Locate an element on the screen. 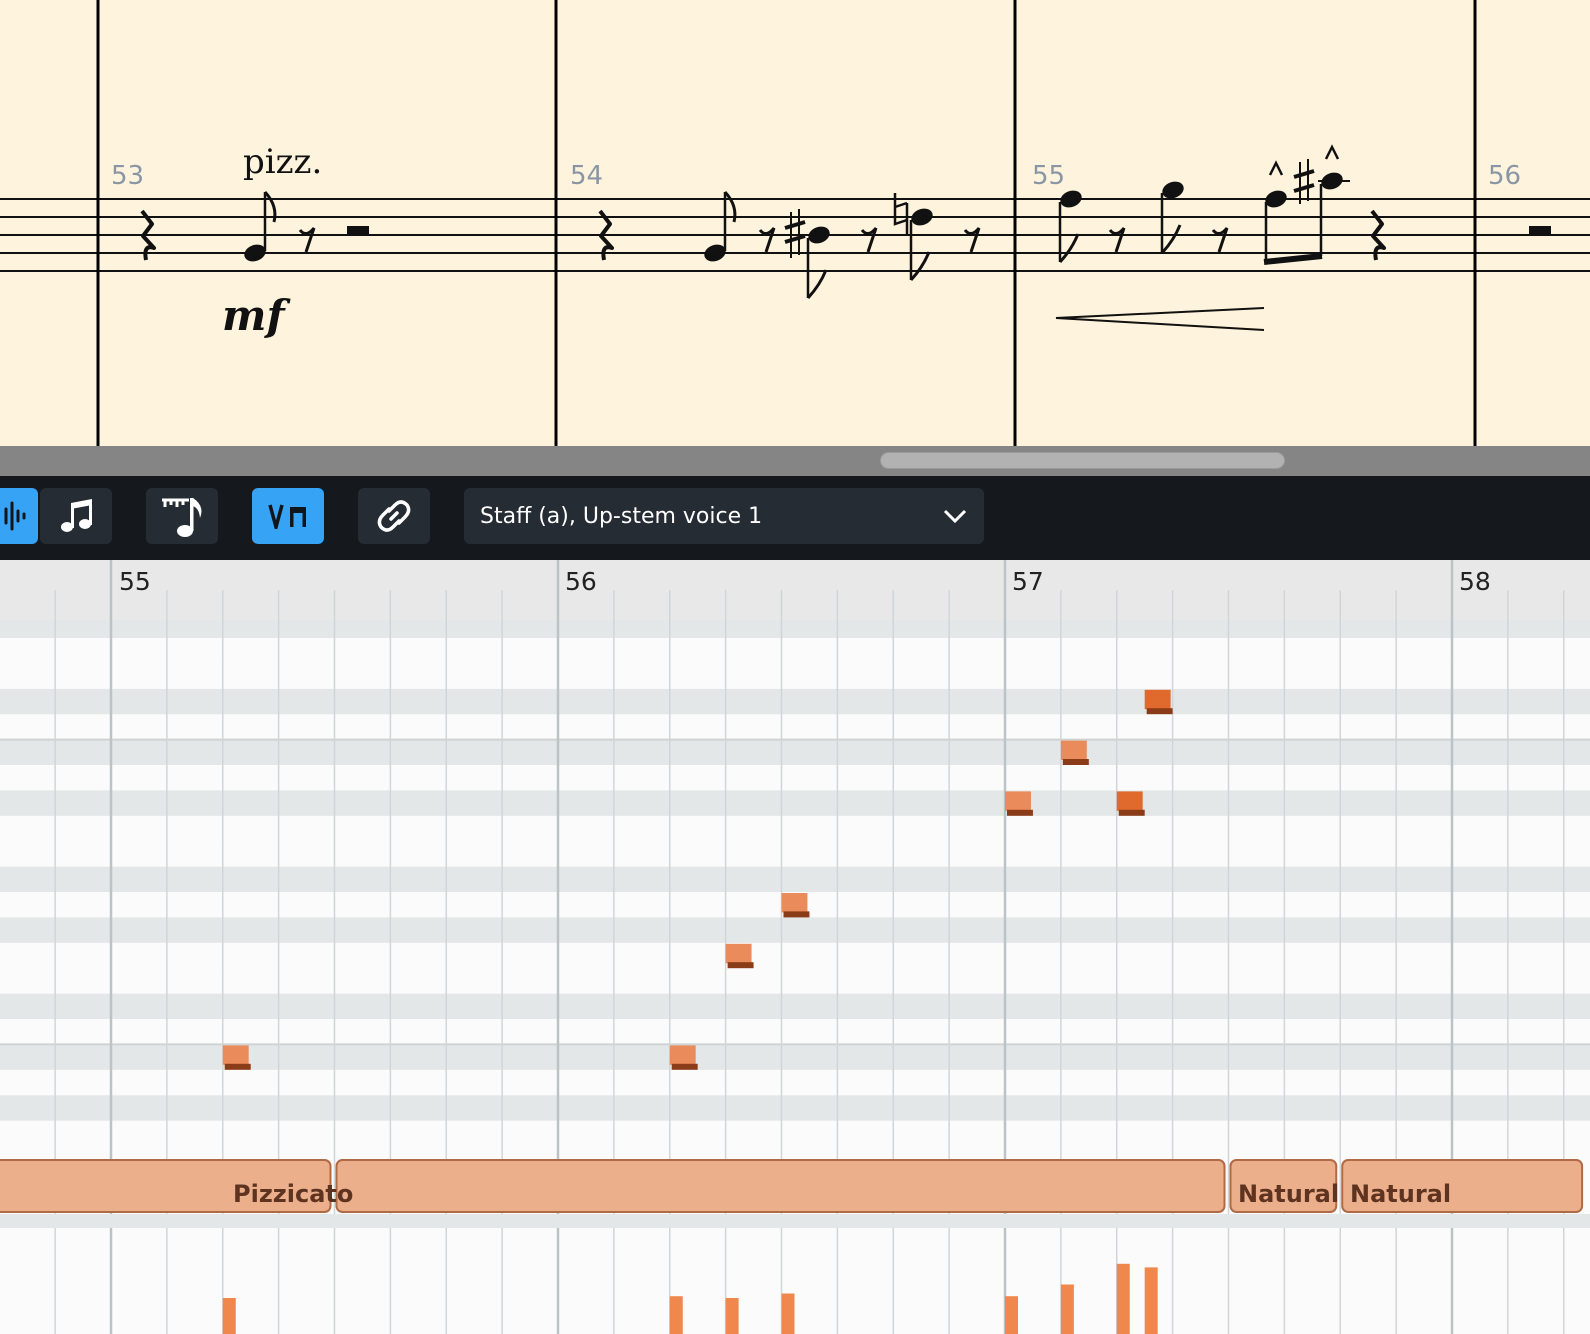 This screenshot has width=1590, height=1334. ruler-note-icon is located at coordinates (182, 516).